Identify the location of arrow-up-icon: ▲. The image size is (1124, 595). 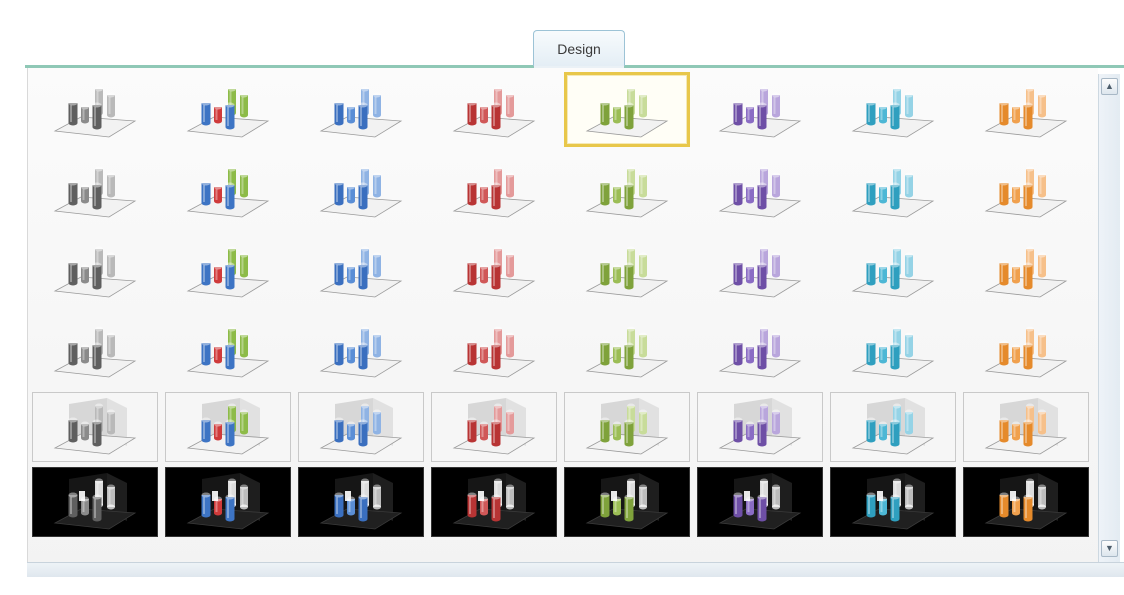
(1109, 86).